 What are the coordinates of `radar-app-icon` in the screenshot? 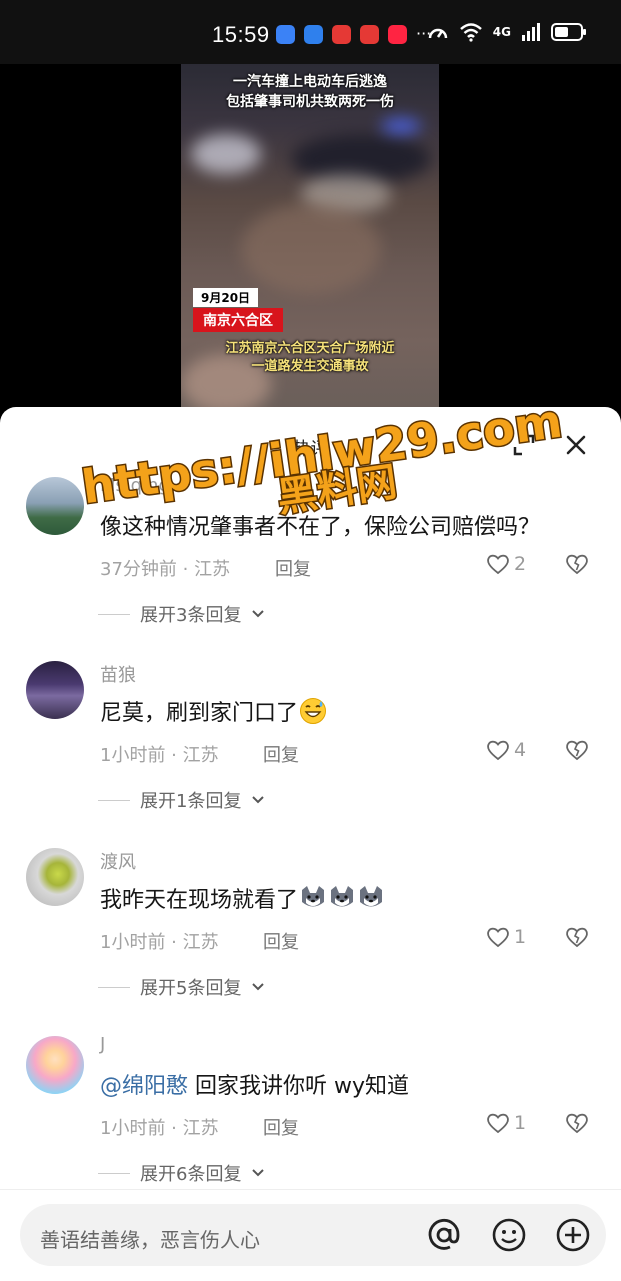 It's located at (285, 34).